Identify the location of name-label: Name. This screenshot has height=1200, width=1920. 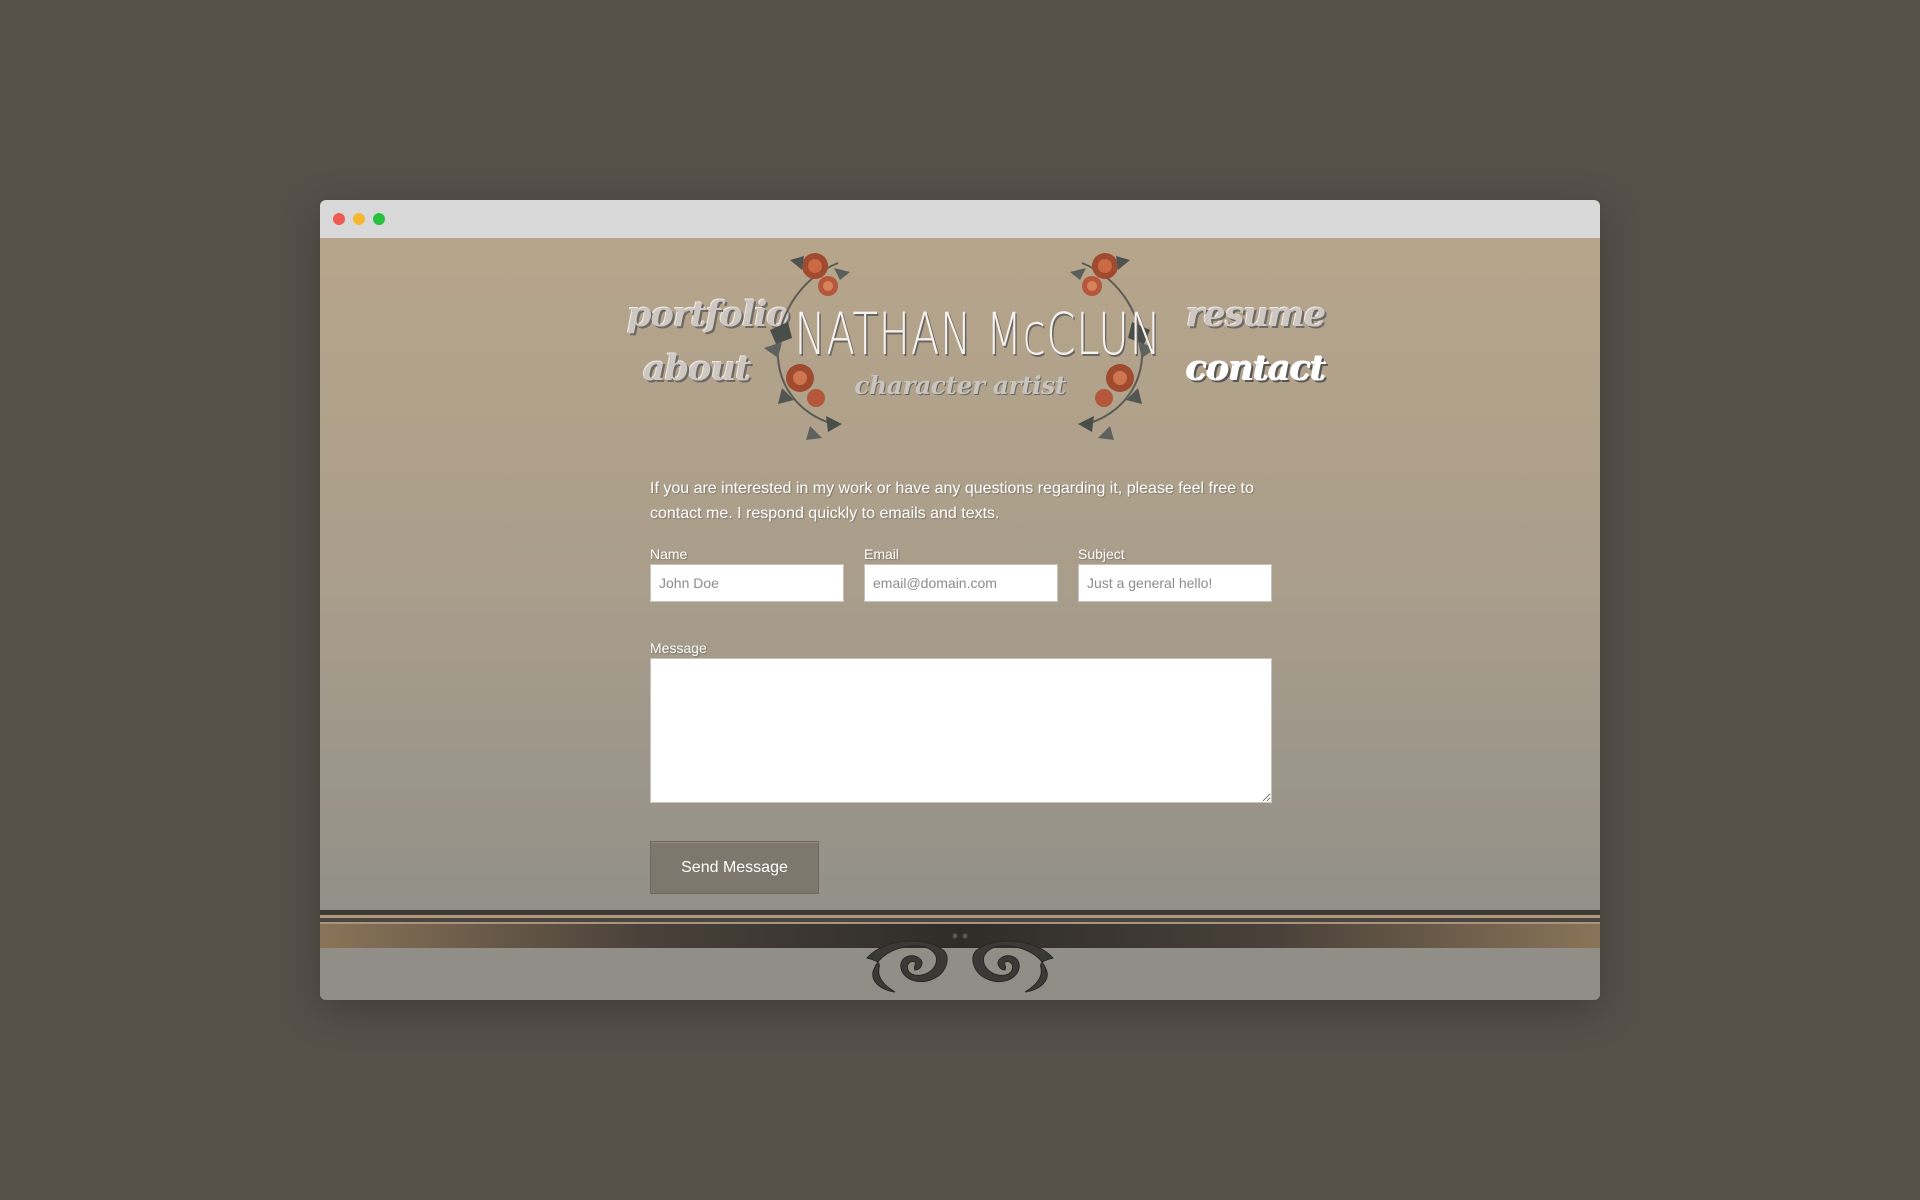
(669, 554).